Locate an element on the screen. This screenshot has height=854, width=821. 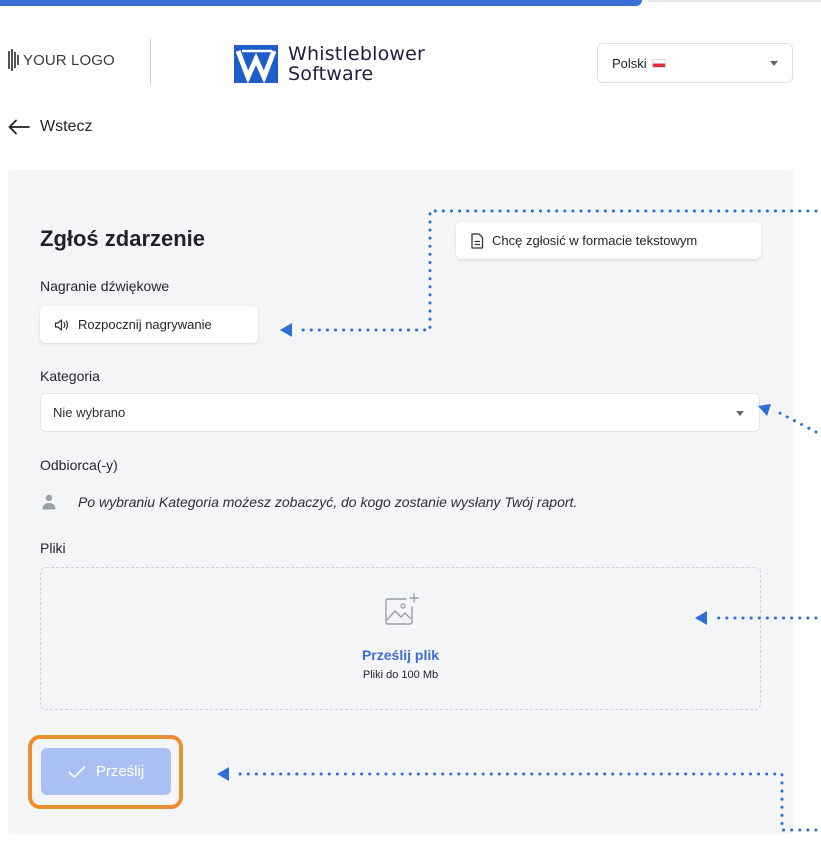
category-select: Nie wybrano is located at coordinates (400, 412).